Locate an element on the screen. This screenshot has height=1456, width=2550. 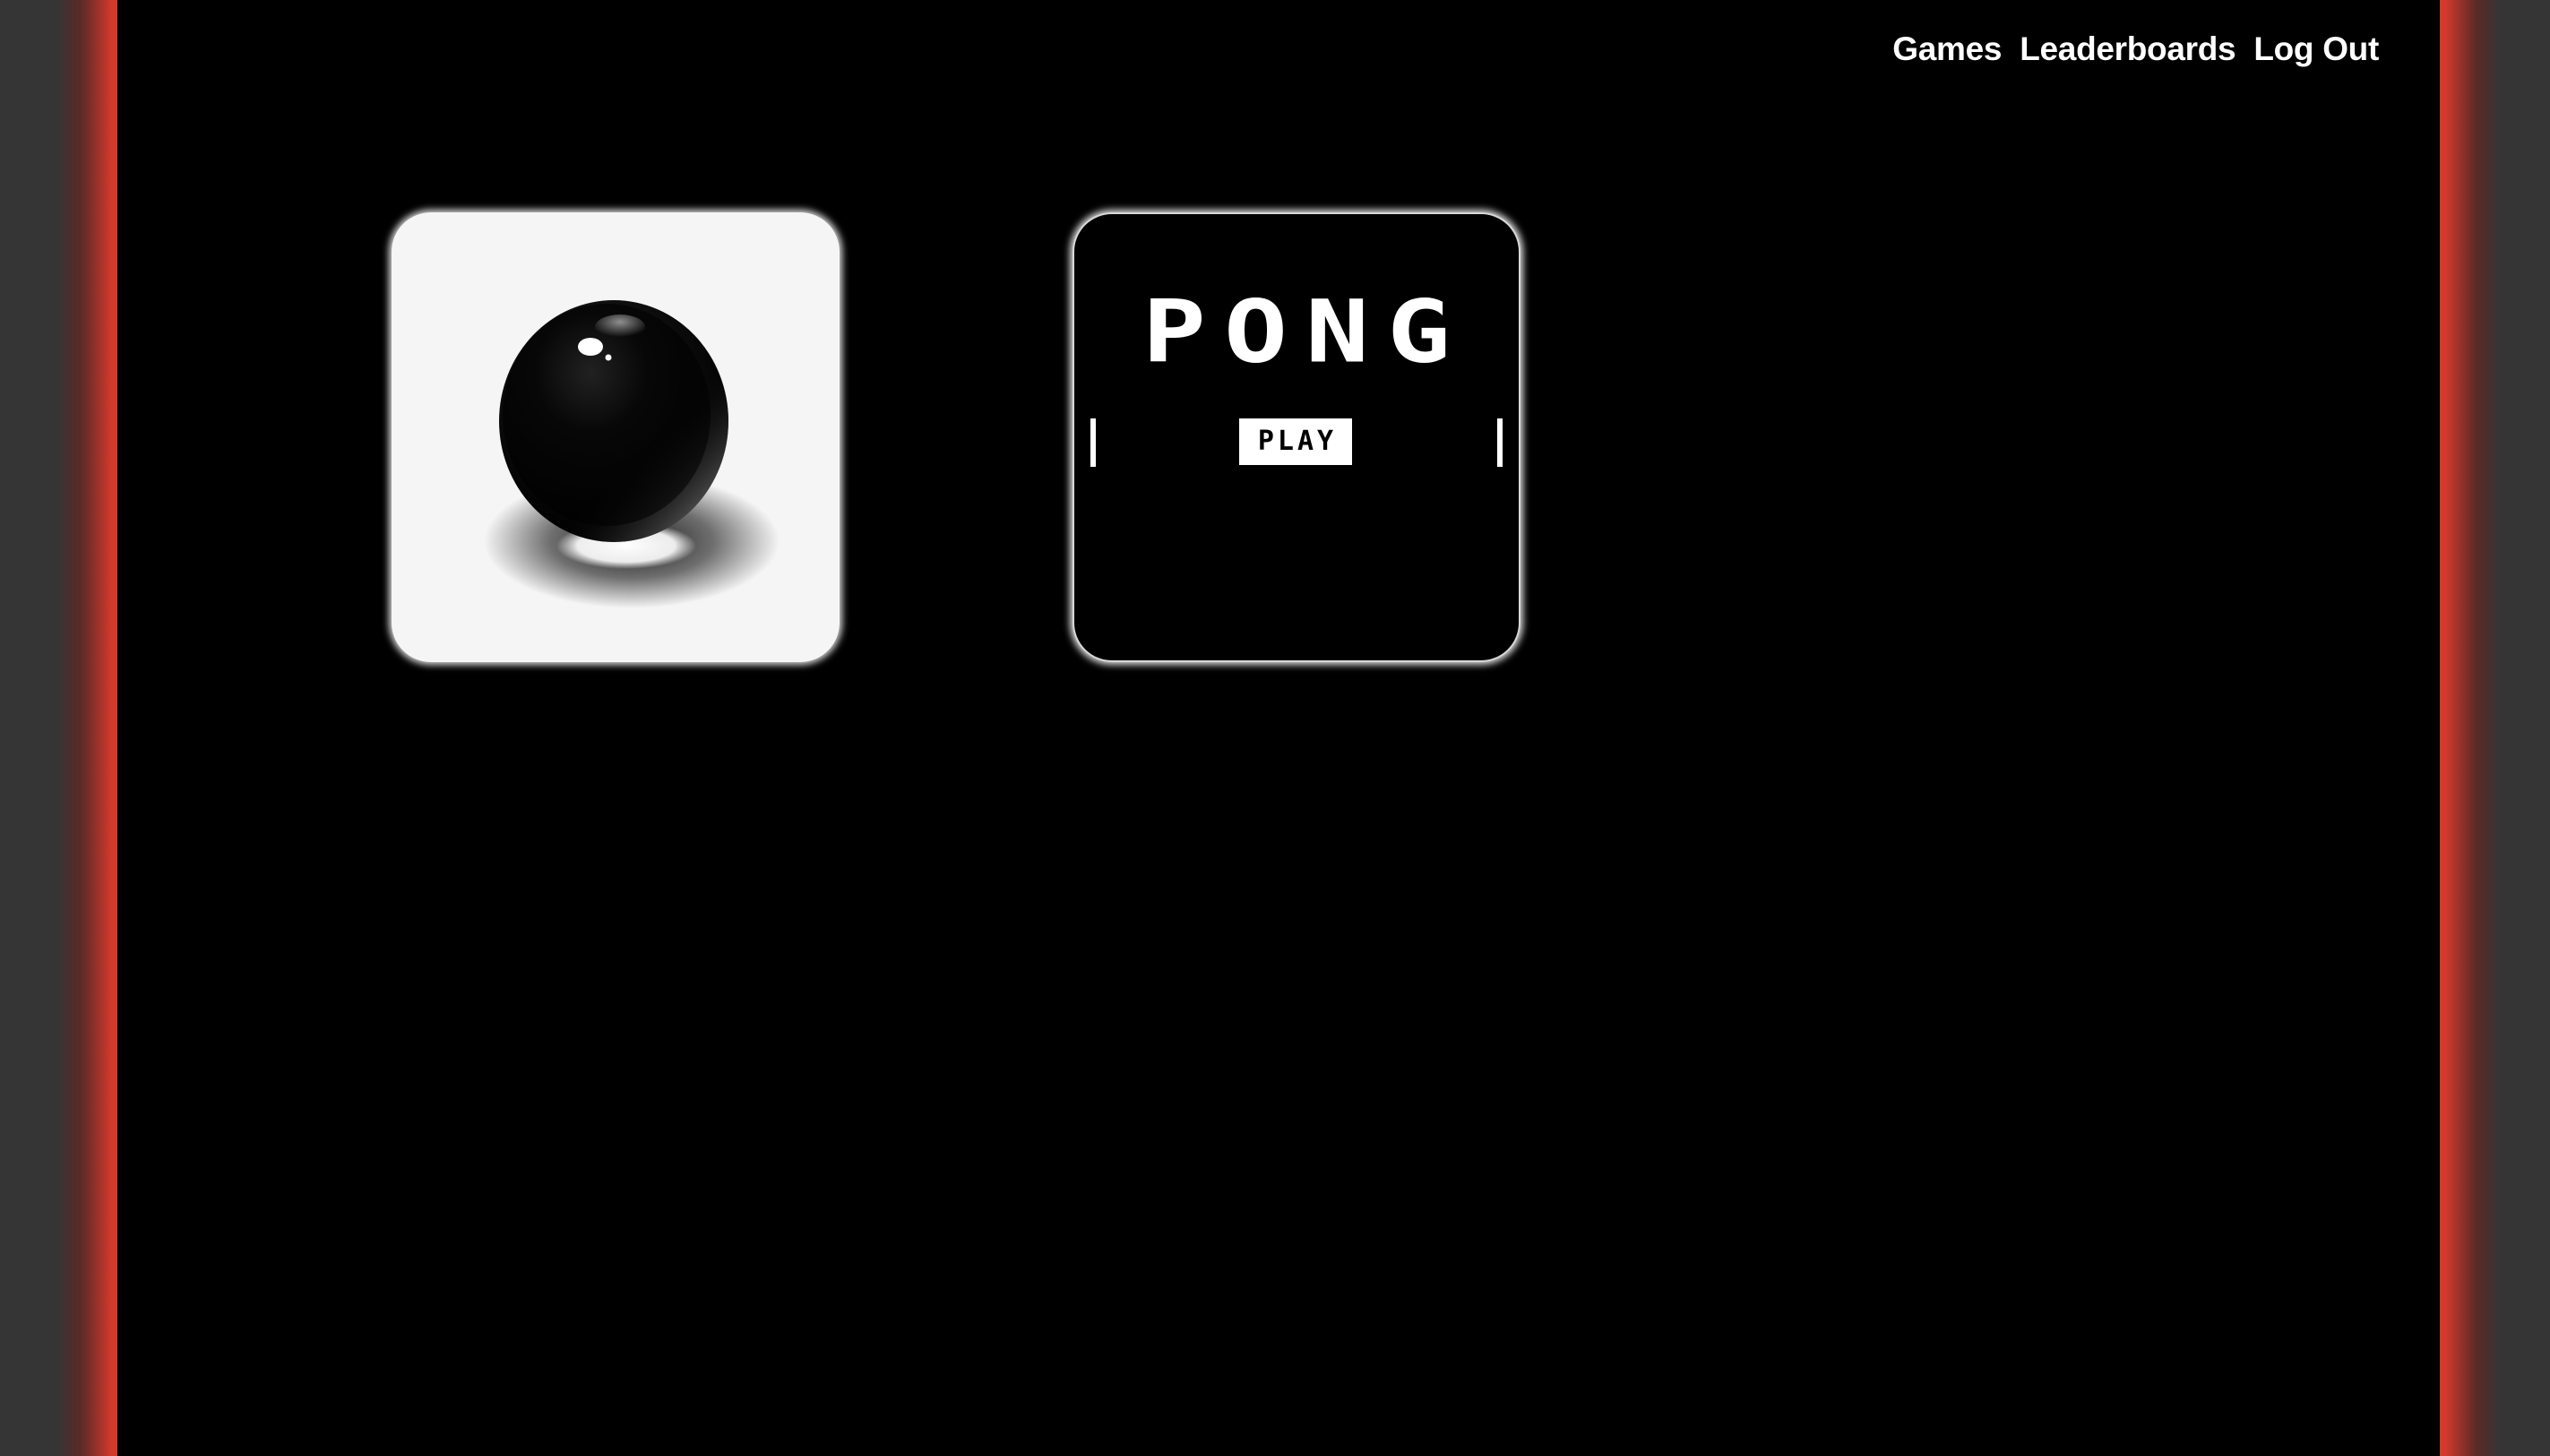
game-tile-pong: PONG PLAY is located at coordinates (1297, 437).